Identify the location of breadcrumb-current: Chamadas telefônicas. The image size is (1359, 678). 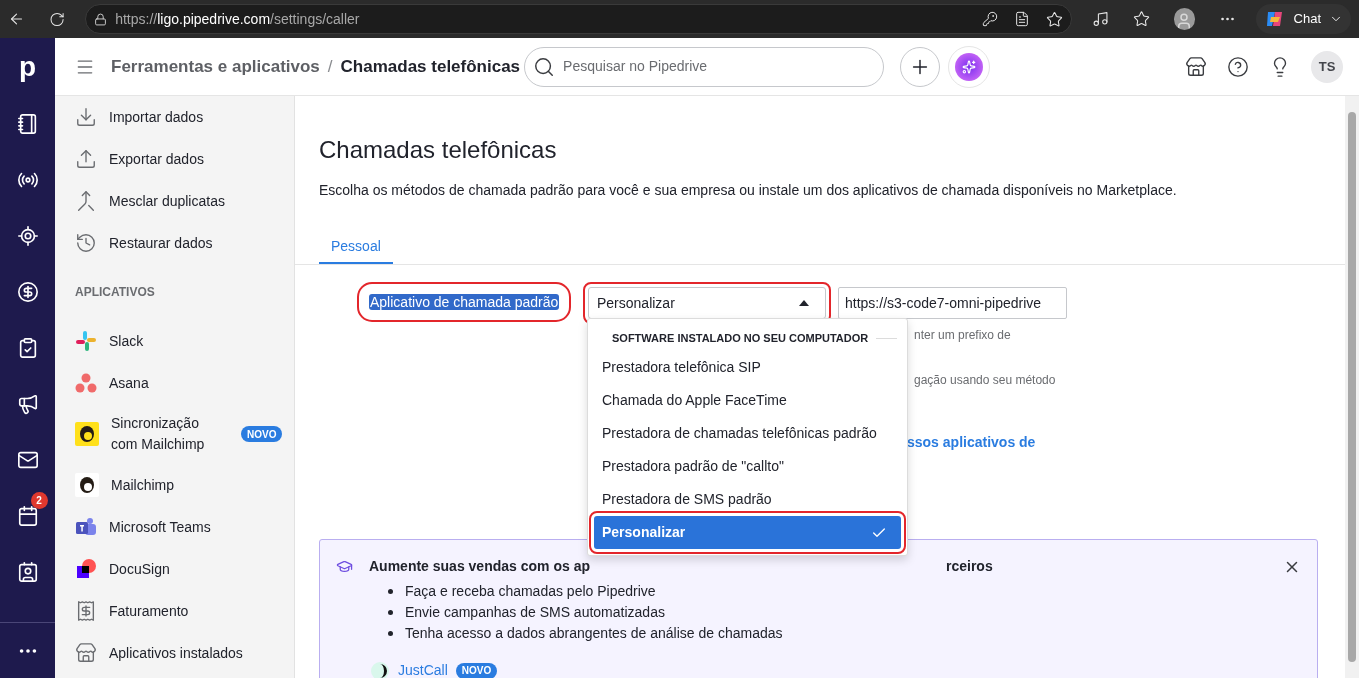
(430, 66).